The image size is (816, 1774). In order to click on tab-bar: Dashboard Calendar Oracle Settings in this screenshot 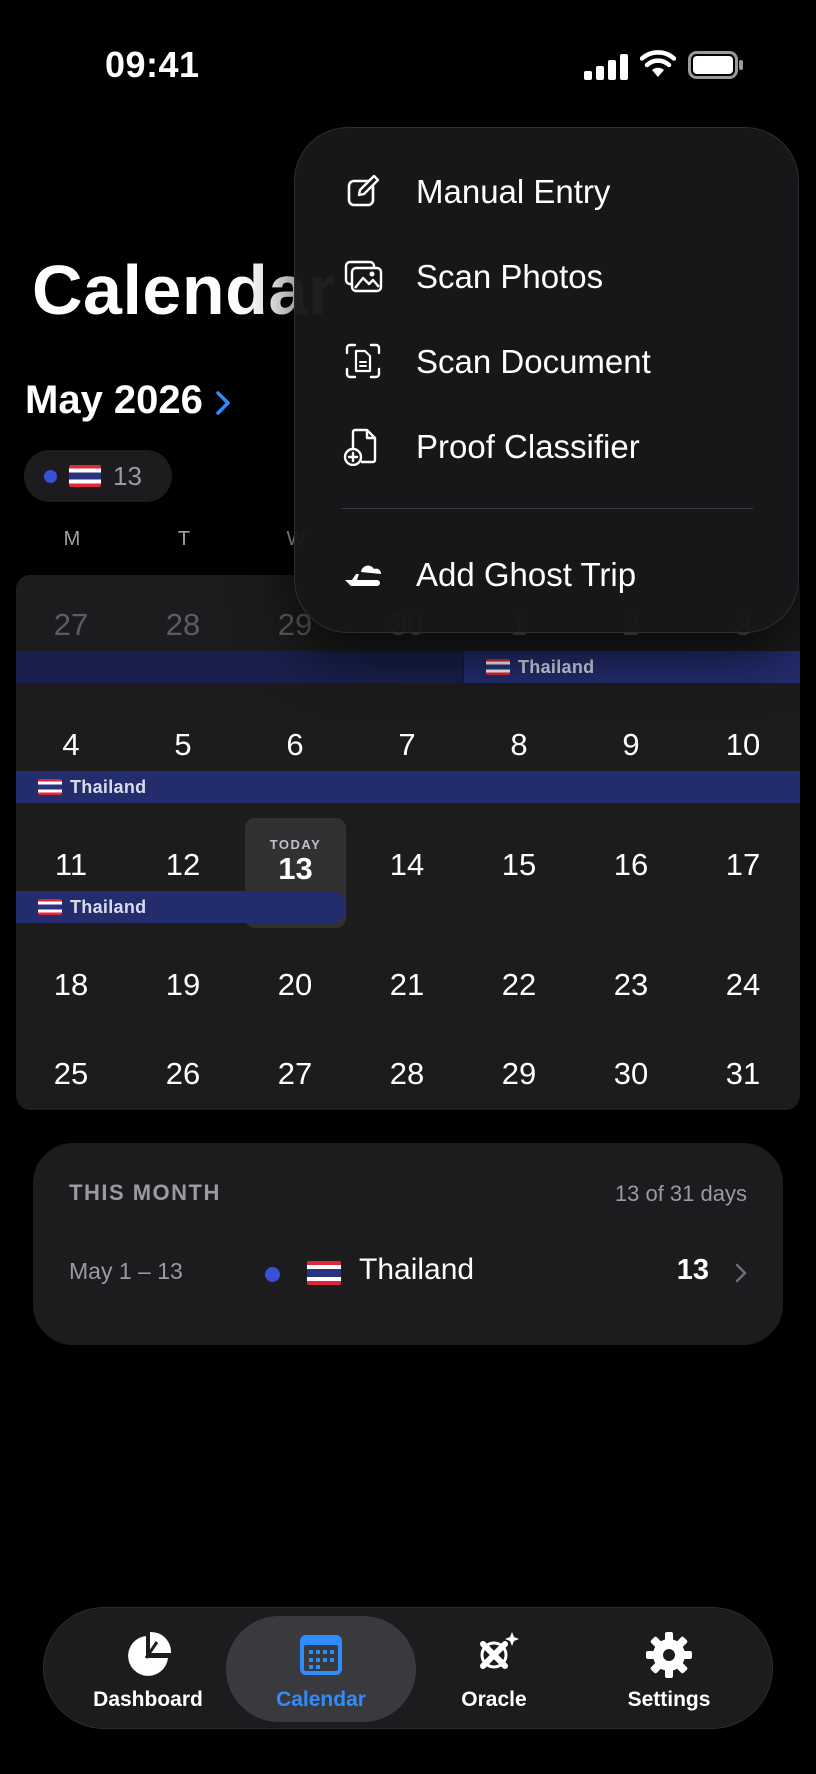, I will do `click(408, 1668)`.